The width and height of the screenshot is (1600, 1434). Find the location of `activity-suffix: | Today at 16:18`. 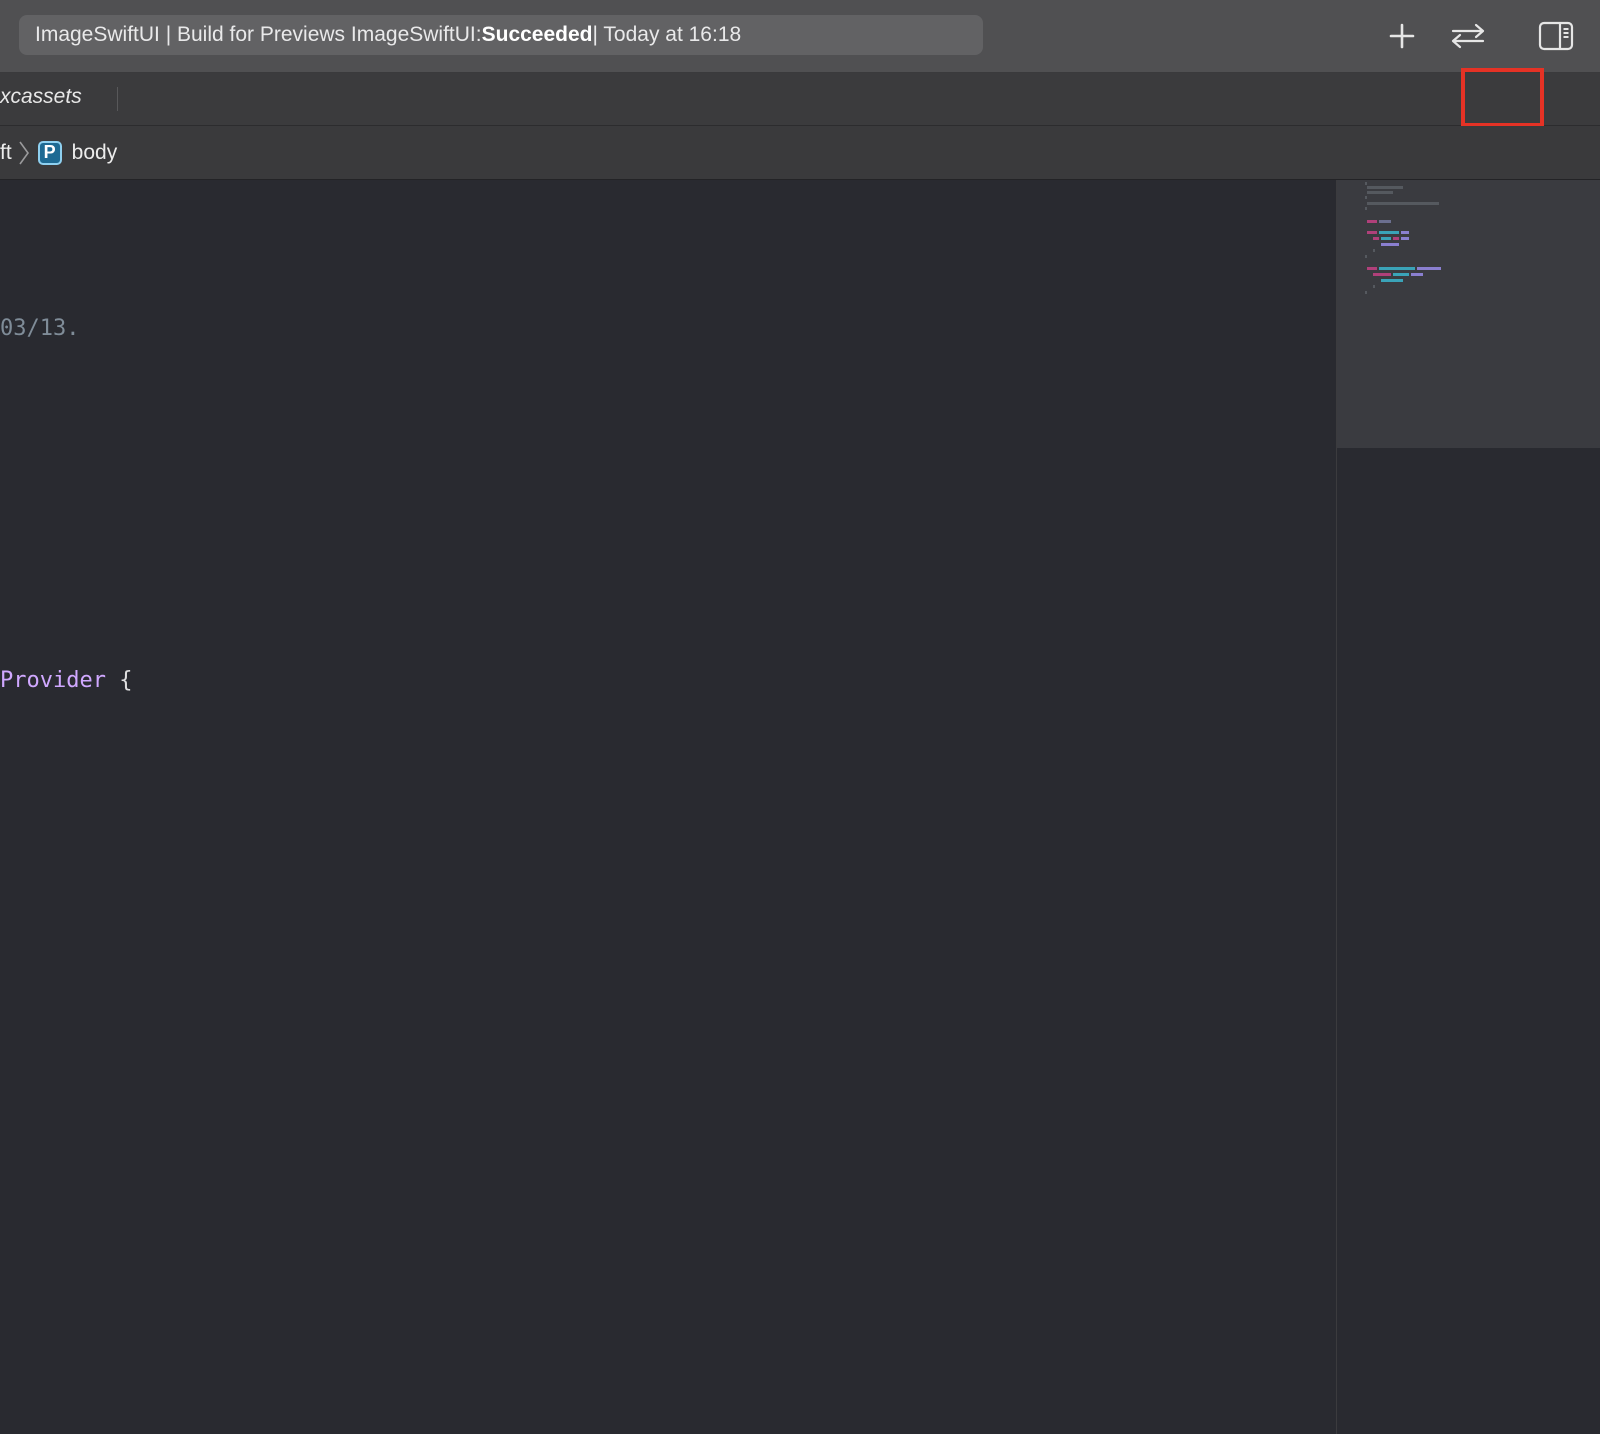

activity-suffix: | Today at 16:18 is located at coordinates (667, 34).